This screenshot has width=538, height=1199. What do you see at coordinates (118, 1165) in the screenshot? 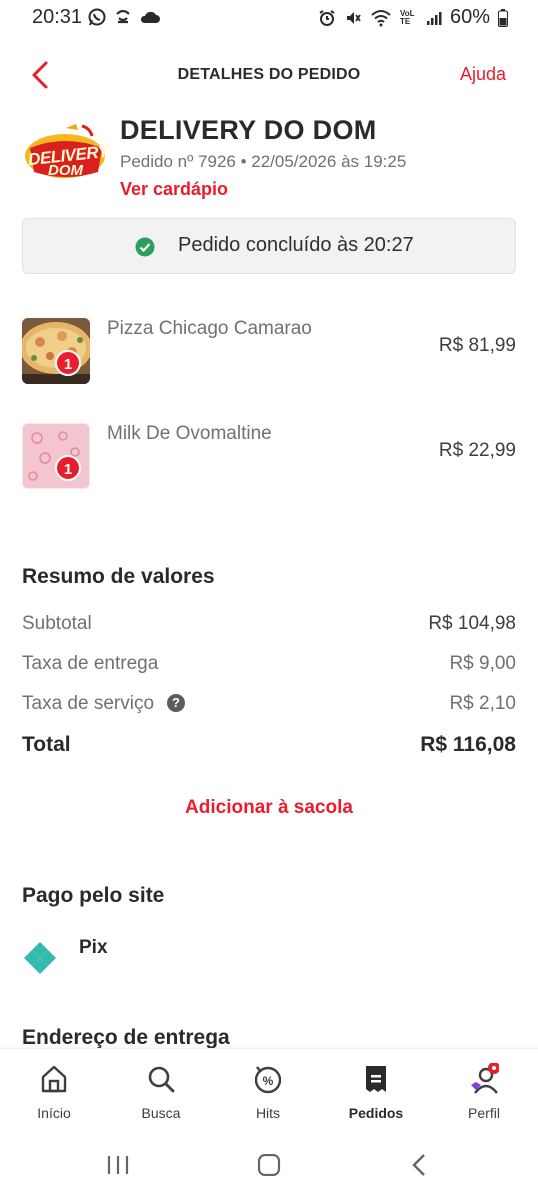
I see `recent-apps-icon` at bounding box center [118, 1165].